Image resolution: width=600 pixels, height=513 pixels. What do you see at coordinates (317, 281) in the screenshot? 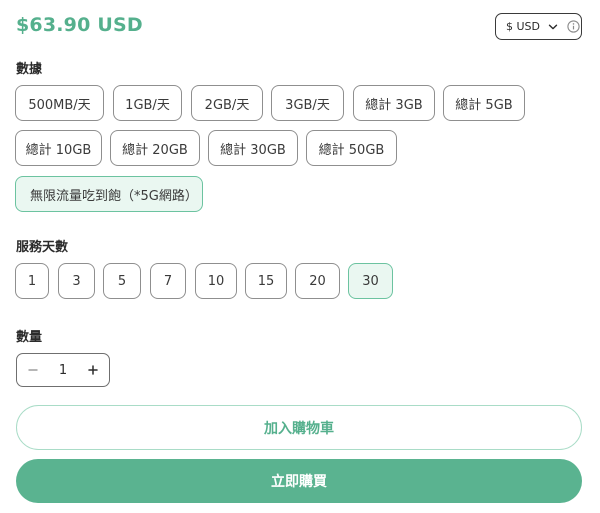
I see `days-option-20: 20` at bounding box center [317, 281].